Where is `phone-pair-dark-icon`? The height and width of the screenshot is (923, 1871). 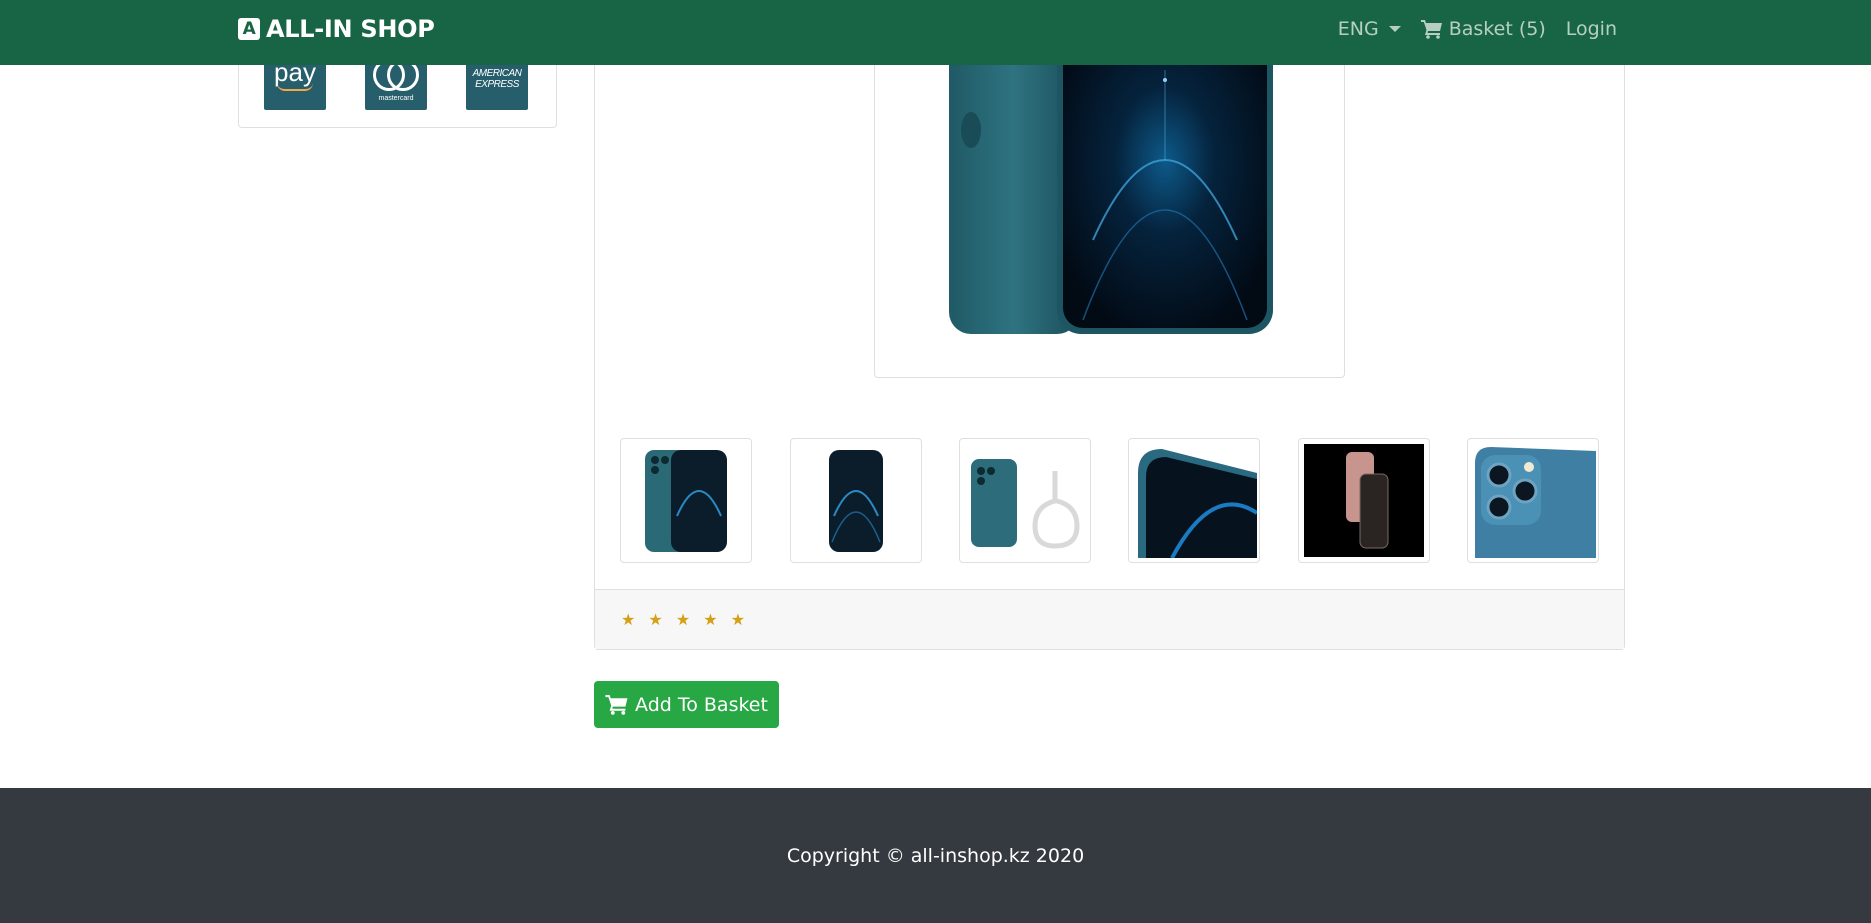
phone-pair-dark-icon is located at coordinates (1364, 500).